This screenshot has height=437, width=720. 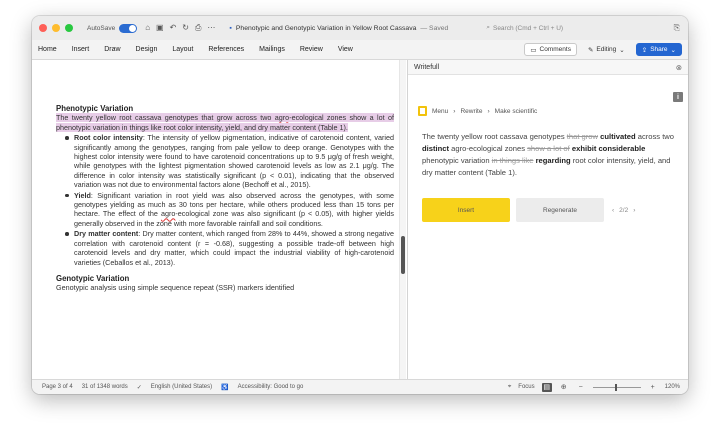 What do you see at coordinates (466, 210) in the screenshot?
I see `insert-button: Insert` at bounding box center [466, 210].